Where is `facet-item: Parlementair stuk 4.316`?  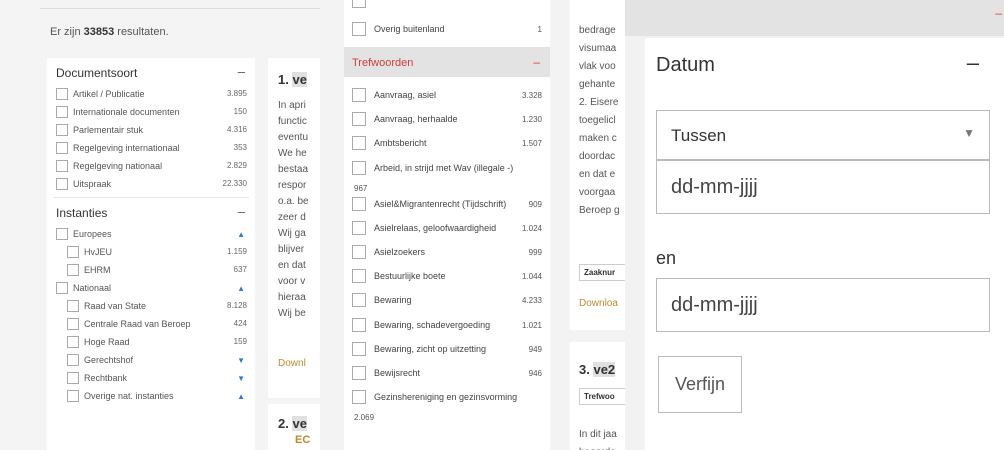
facet-item: Parlementair stuk 4.316 is located at coordinates (151, 131).